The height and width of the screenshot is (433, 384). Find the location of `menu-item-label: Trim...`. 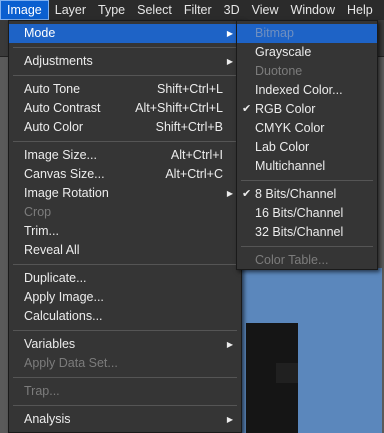

menu-item-label: Trim... is located at coordinates (41, 231).